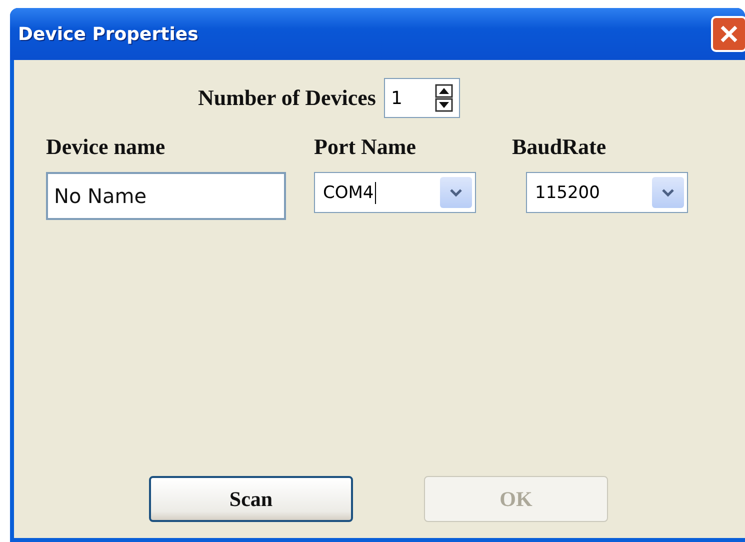 This screenshot has height=542, width=745. Describe the element at coordinates (607, 192) in the screenshot. I see `dropdown-field: 115200` at that location.